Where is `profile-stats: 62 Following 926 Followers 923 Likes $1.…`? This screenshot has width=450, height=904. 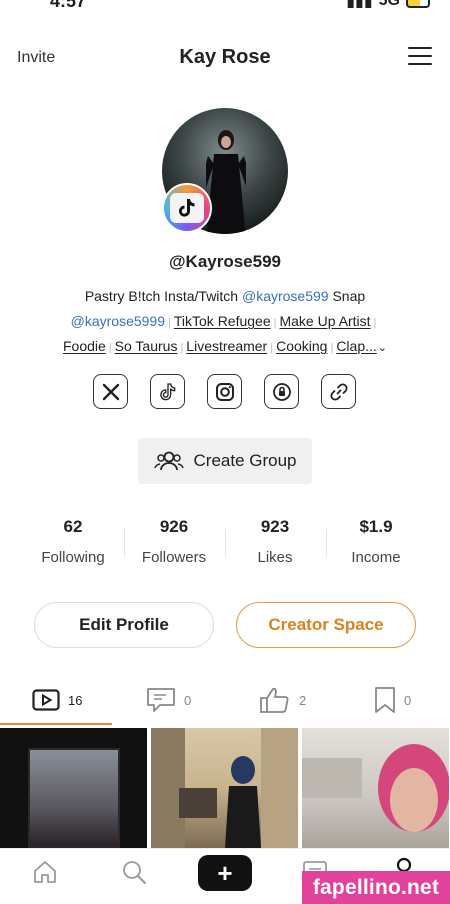
profile-stats: 62 Following 926 Followers 923 Likes $1.… is located at coordinates (225, 547).